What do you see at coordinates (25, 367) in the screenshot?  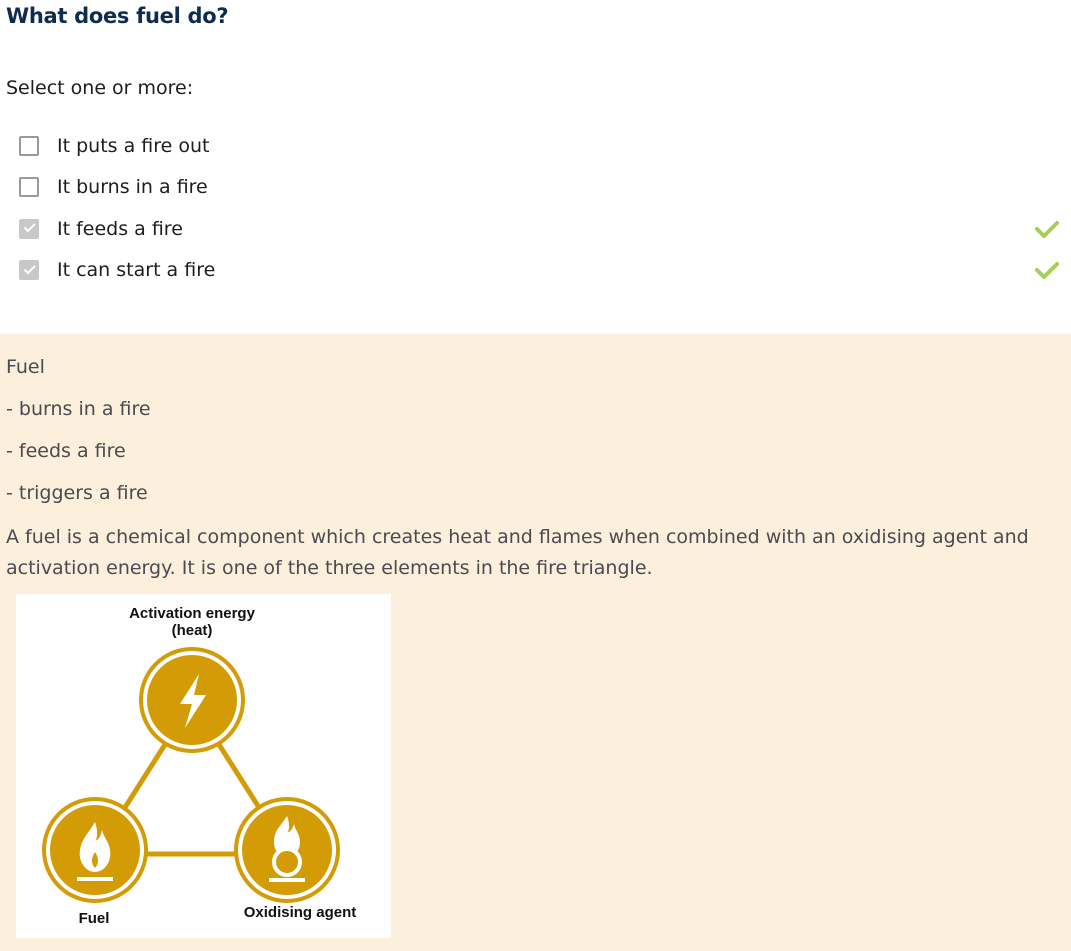 I see `feedback-heading: Fuel` at bounding box center [25, 367].